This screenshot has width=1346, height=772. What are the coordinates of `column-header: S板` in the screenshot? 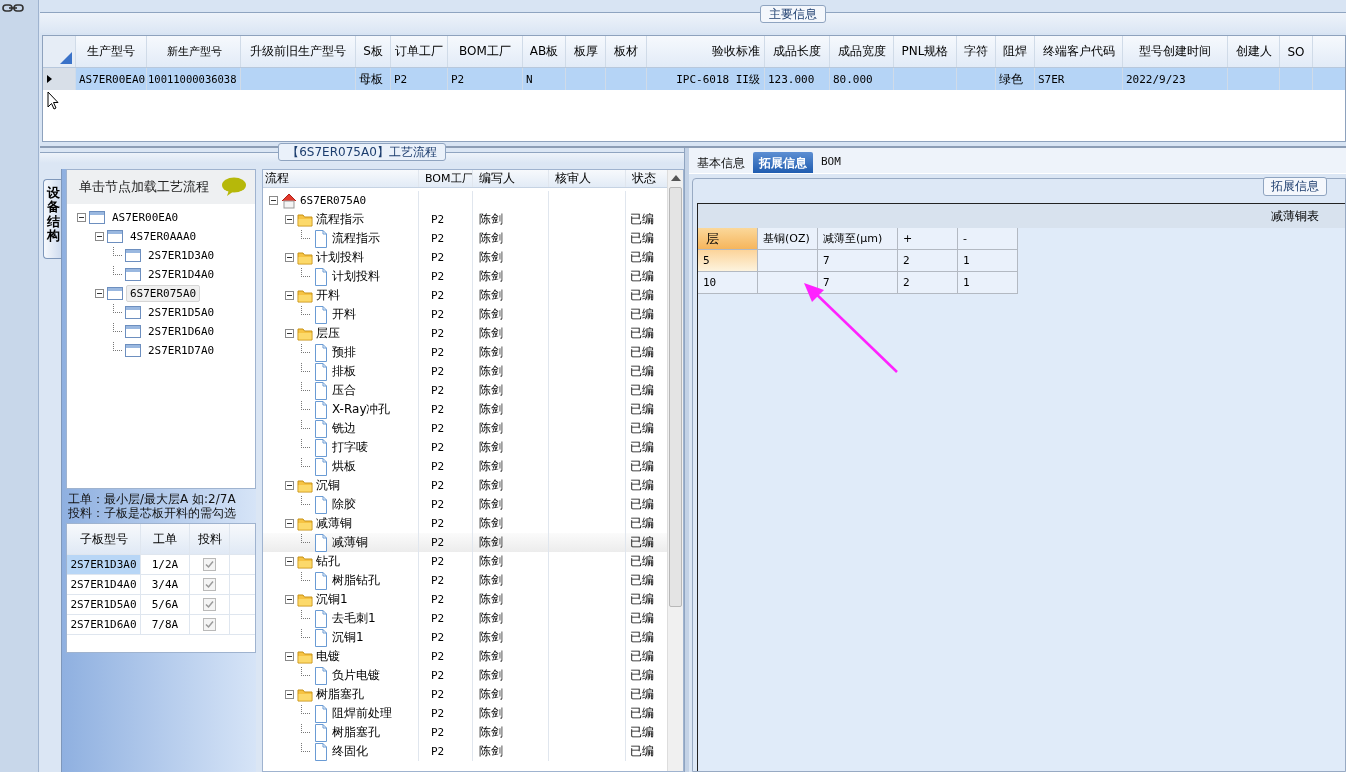 It's located at (373, 51).